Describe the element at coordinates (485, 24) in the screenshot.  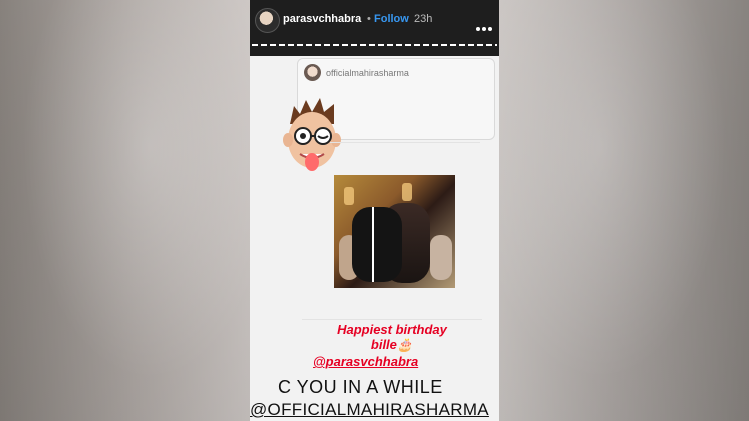
I see `more-options-icon` at that location.